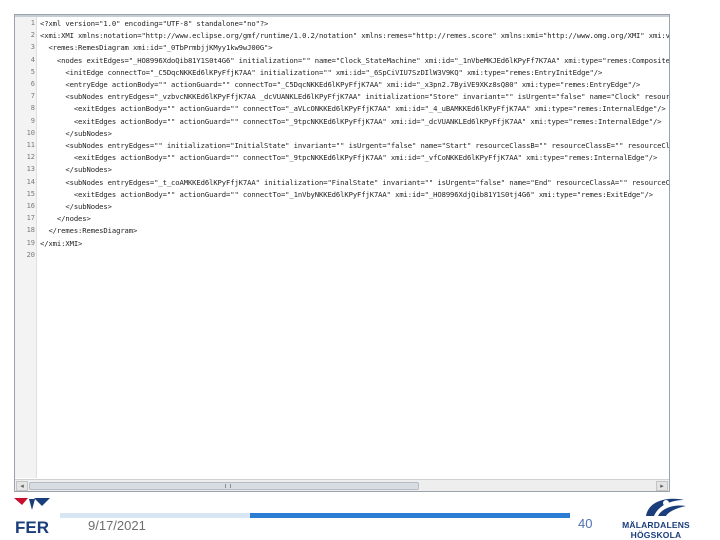 Image resolution: width=720 pixels, height=540 pixels. What do you see at coordinates (666, 507) in the screenshot?
I see `mdh-emblem-icon` at bounding box center [666, 507].